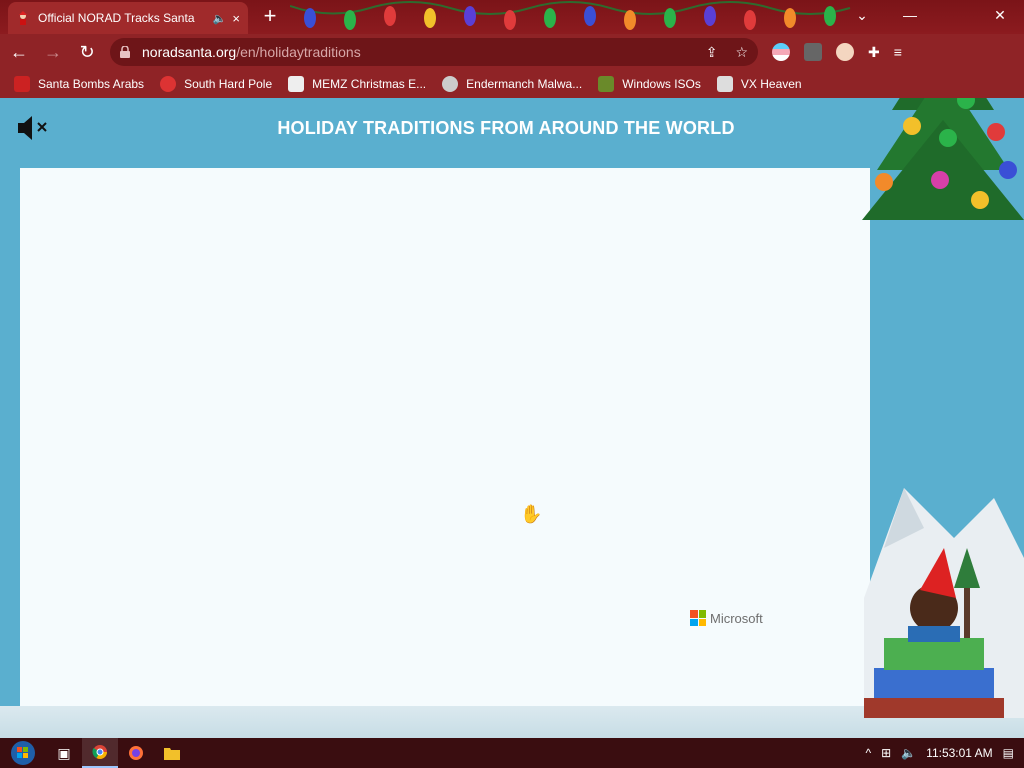  What do you see at coordinates (79, 84) in the screenshot?
I see `bookmark-item: Santa Bombs Arabs` at bounding box center [79, 84].